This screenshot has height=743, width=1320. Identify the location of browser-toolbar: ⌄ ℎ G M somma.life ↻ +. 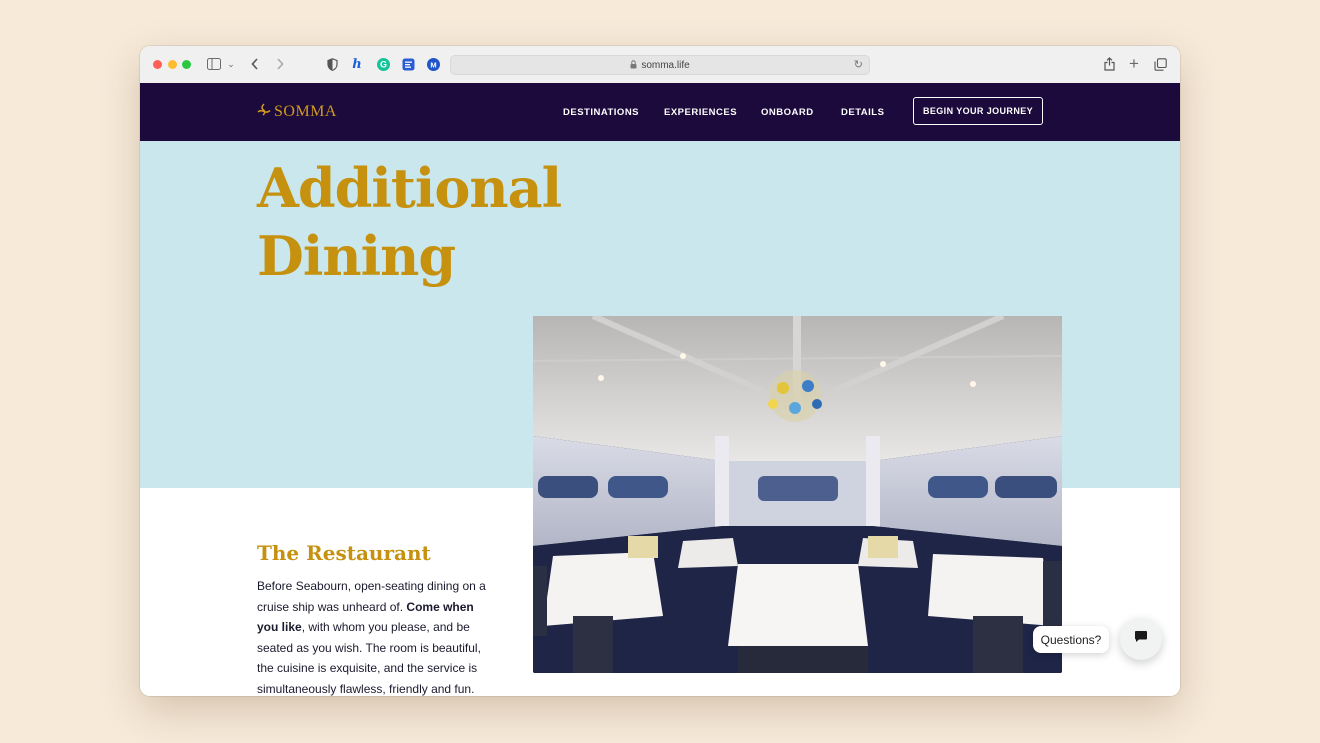
(660, 65).